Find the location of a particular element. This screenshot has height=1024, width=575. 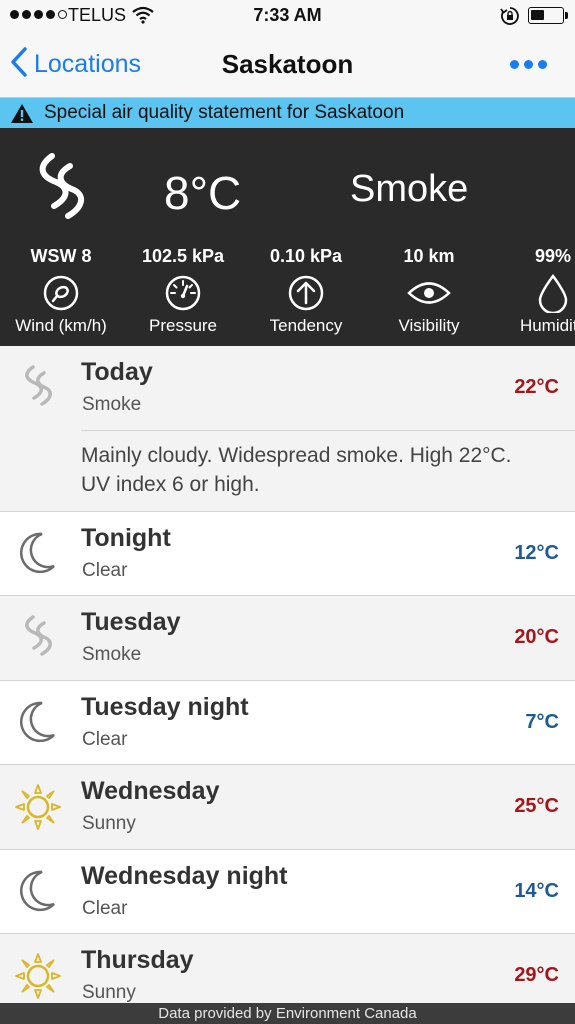

warning-icon is located at coordinates (22, 113).